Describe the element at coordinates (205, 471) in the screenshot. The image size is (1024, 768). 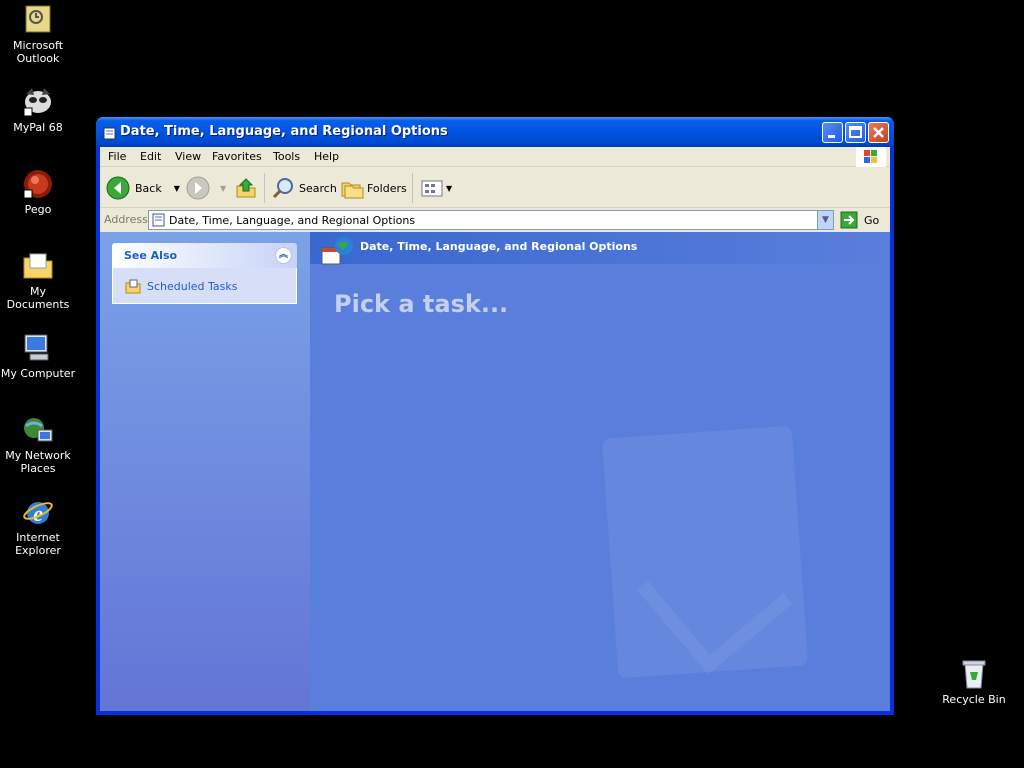
I see `task-pane: See Also ︽ Scheduled Tasks` at that location.